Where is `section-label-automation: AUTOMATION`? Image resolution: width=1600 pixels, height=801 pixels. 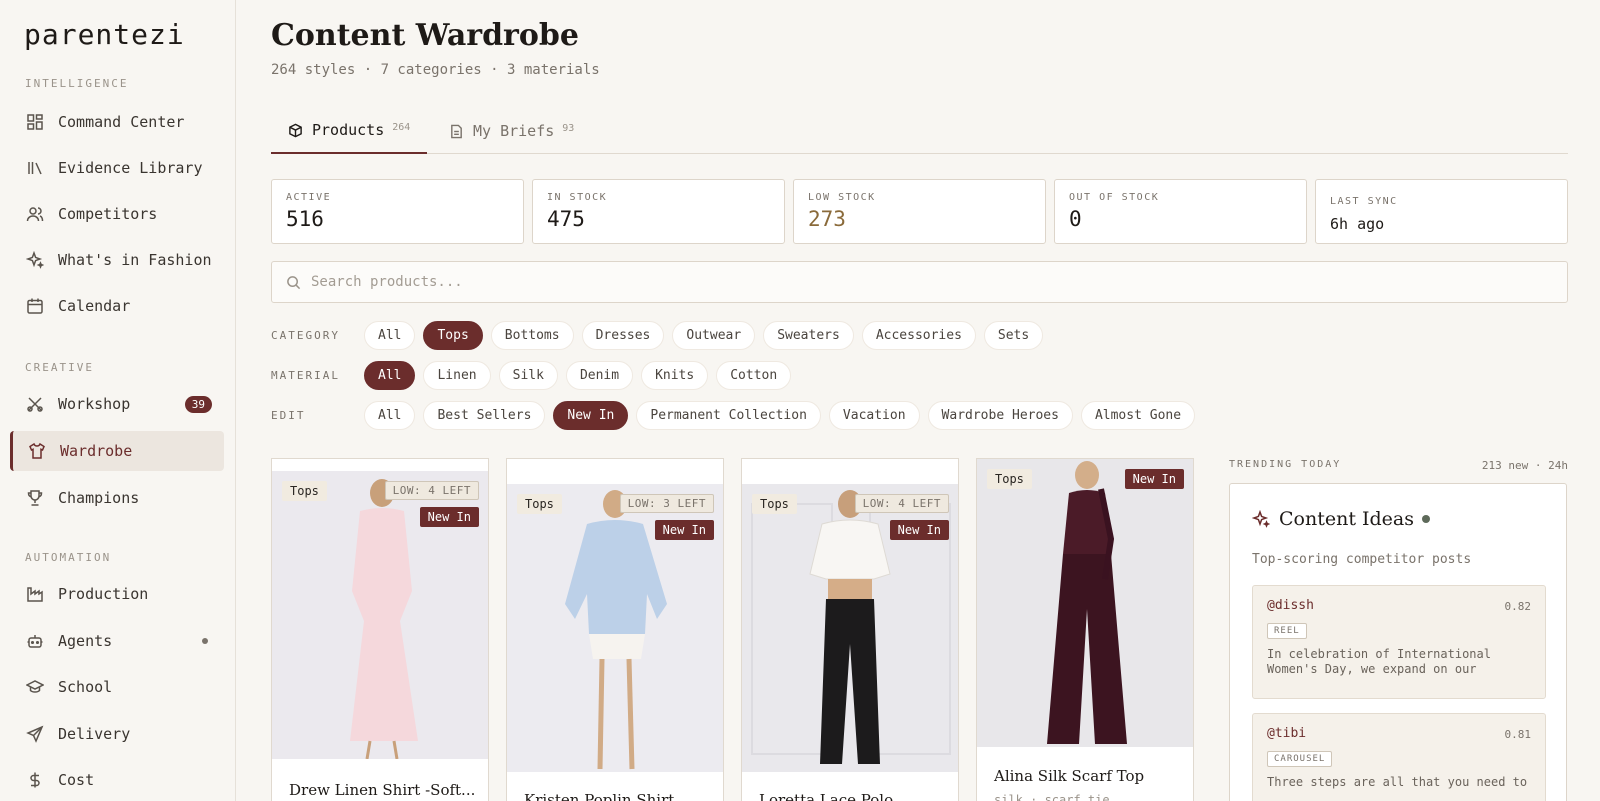 section-label-automation: AUTOMATION is located at coordinates (68, 557).